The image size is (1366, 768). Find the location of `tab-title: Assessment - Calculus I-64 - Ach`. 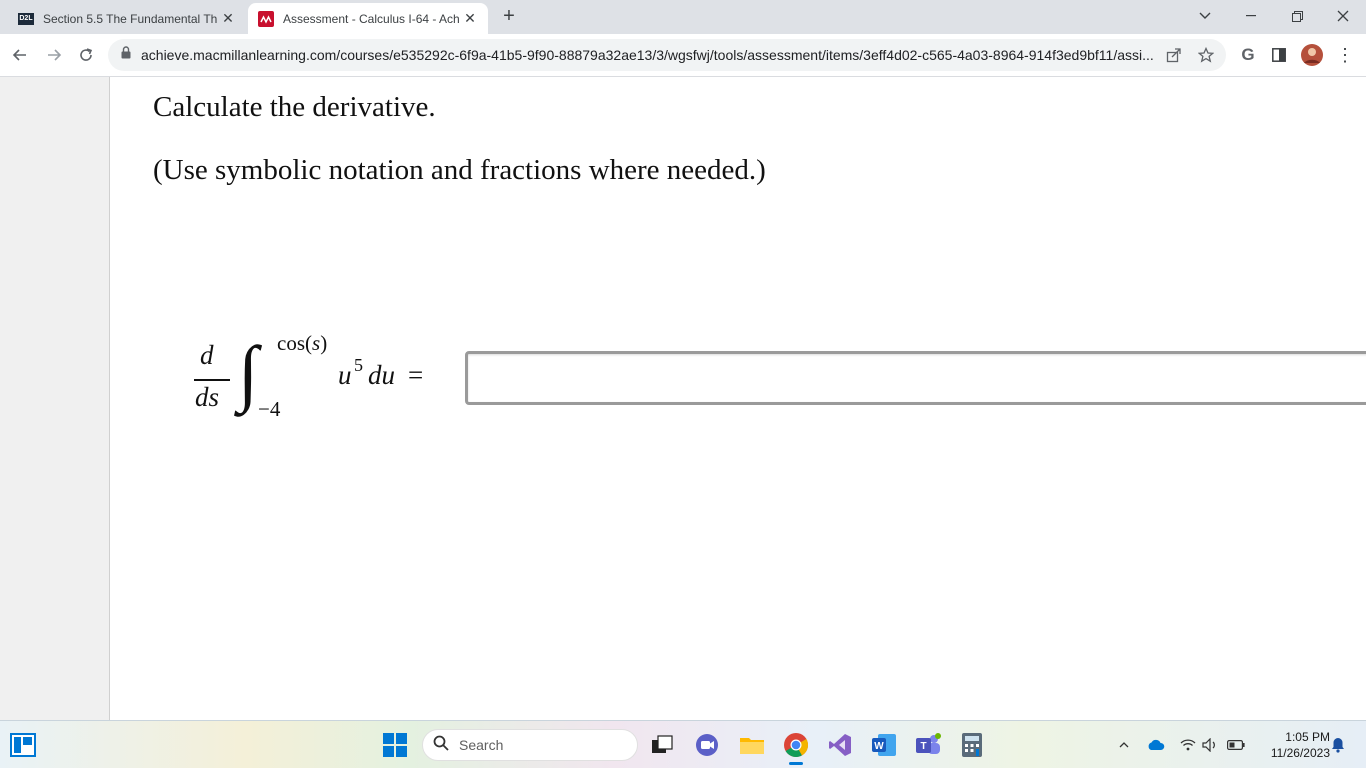

tab-title: Assessment - Calculus I-64 - Ach is located at coordinates (371, 18).